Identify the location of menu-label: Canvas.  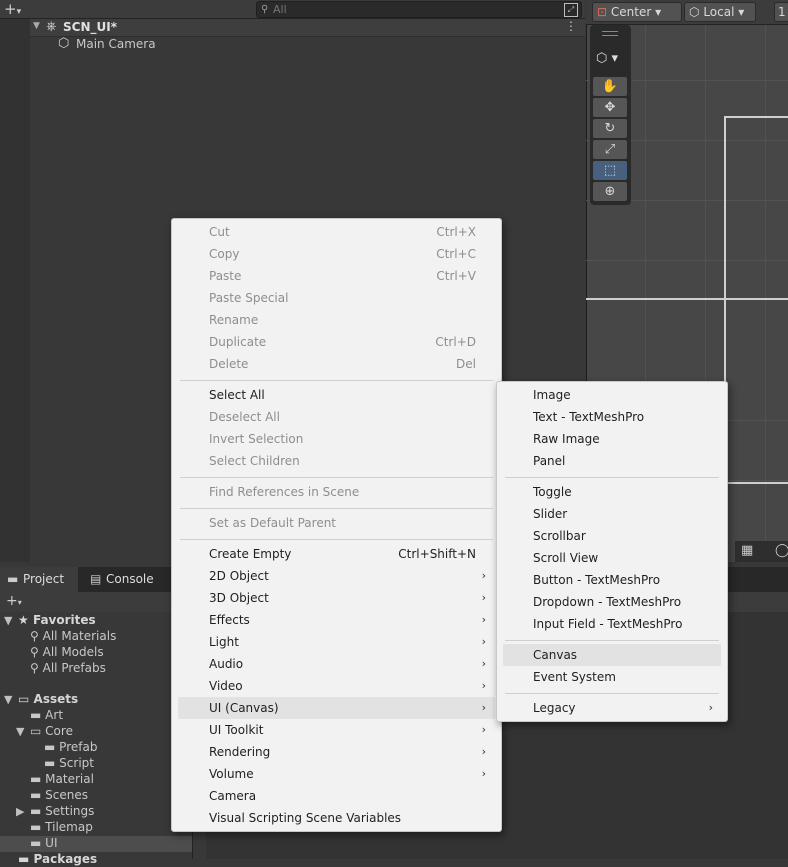
(555, 655).